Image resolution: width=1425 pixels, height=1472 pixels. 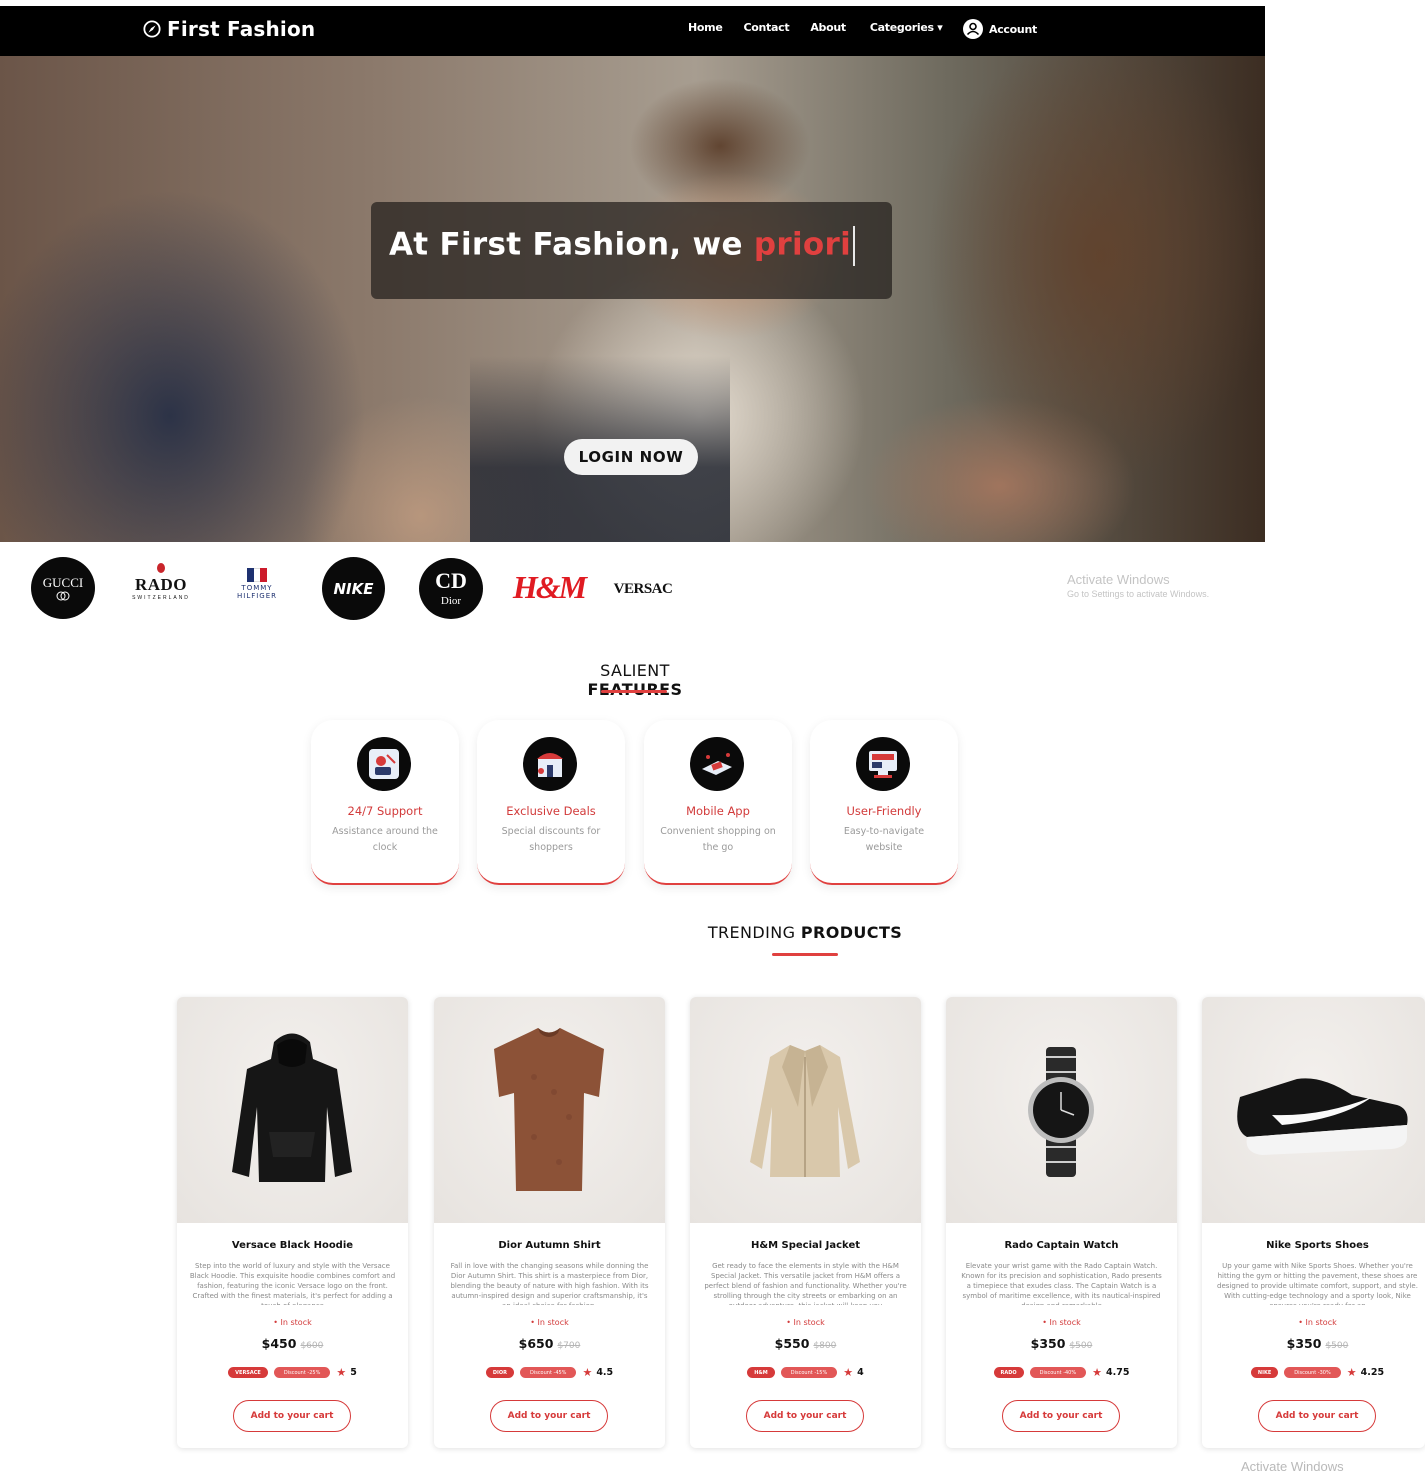 What do you see at coordinates (884, 811) in the screenshot?
I see `feature-title: User-Friendly` at bounding box center [884, 811].